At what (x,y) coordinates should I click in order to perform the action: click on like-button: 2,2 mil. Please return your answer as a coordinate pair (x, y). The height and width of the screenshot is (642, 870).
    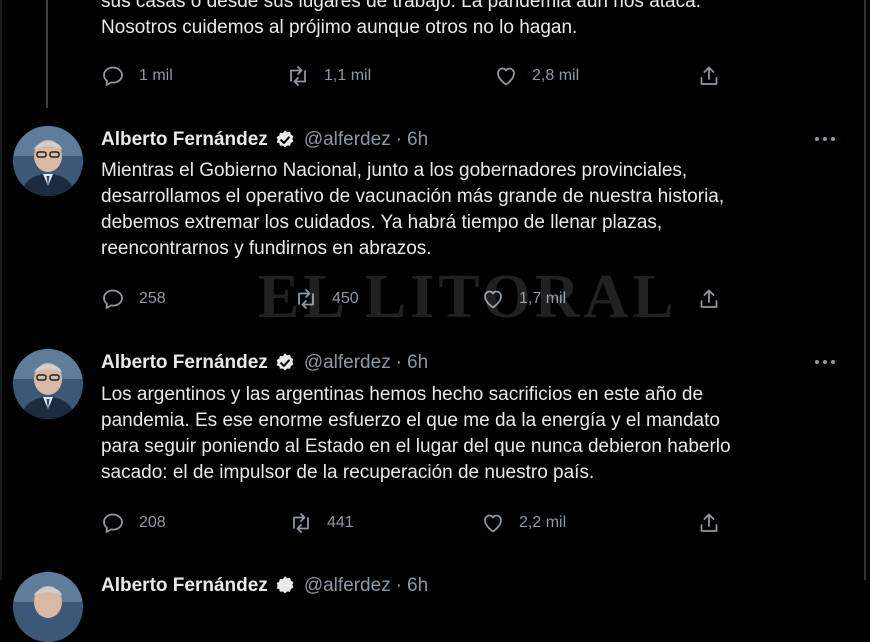
    Looking at the image, I should click on (523, 523).